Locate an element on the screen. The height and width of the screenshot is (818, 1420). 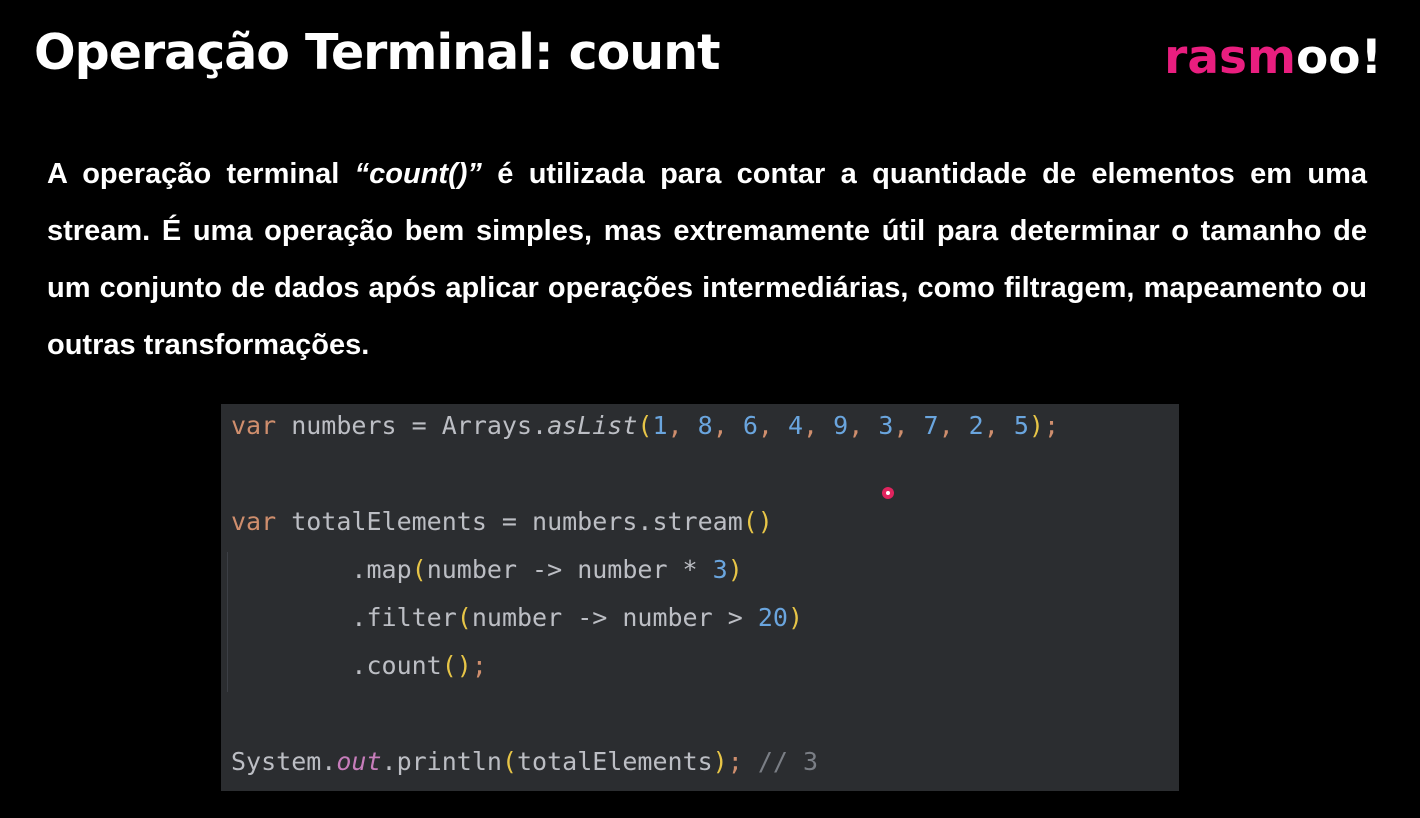
code-token: number -> number > is located at coordinates (614, 617).